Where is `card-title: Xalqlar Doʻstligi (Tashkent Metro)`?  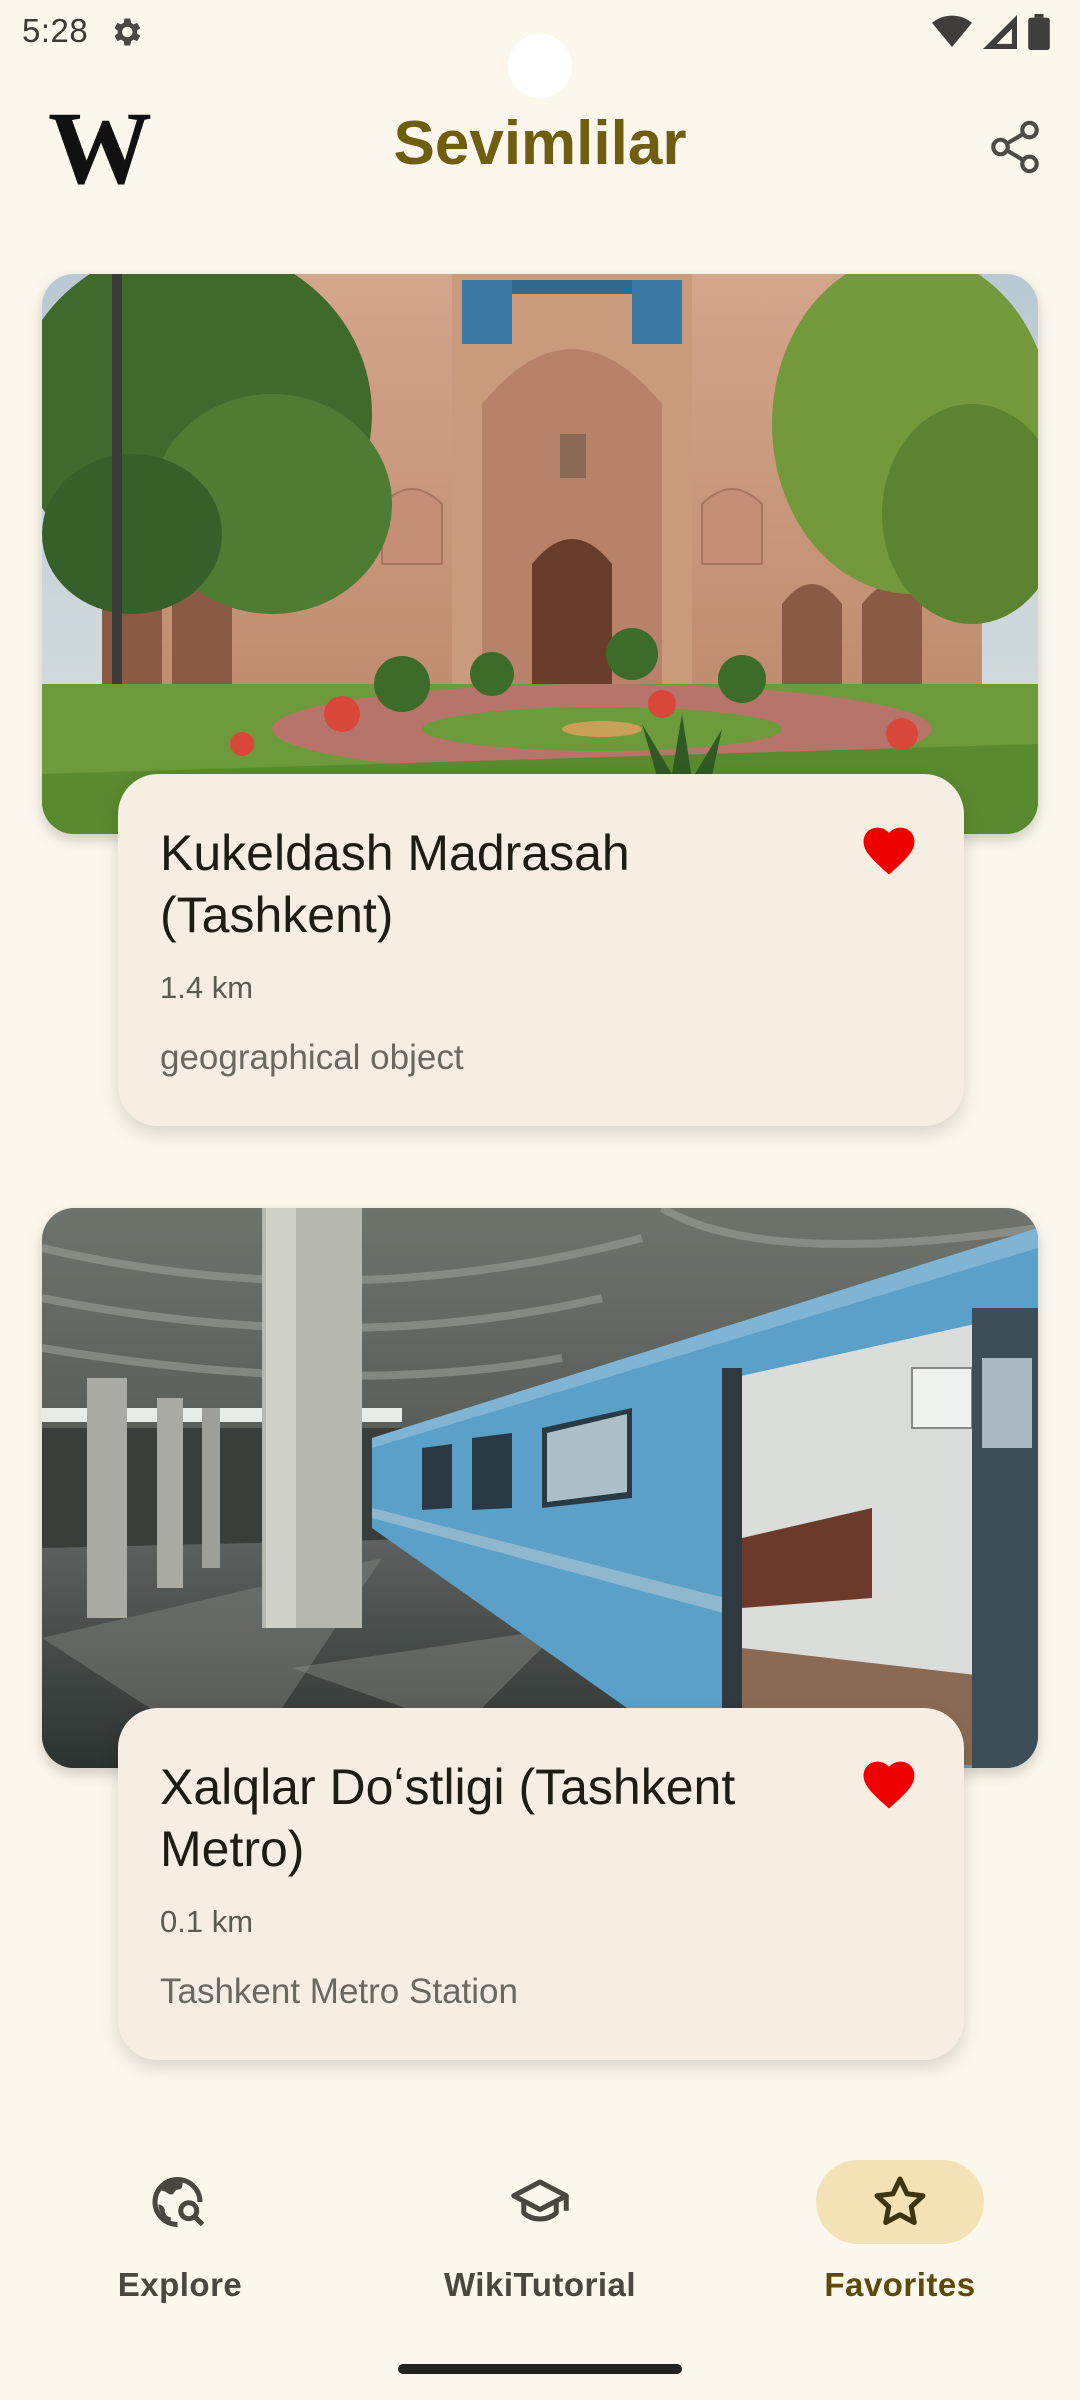
card-title: Xalqlar Doʻstligi (Tashkent Metro) is located at coordinates (448, 1818).